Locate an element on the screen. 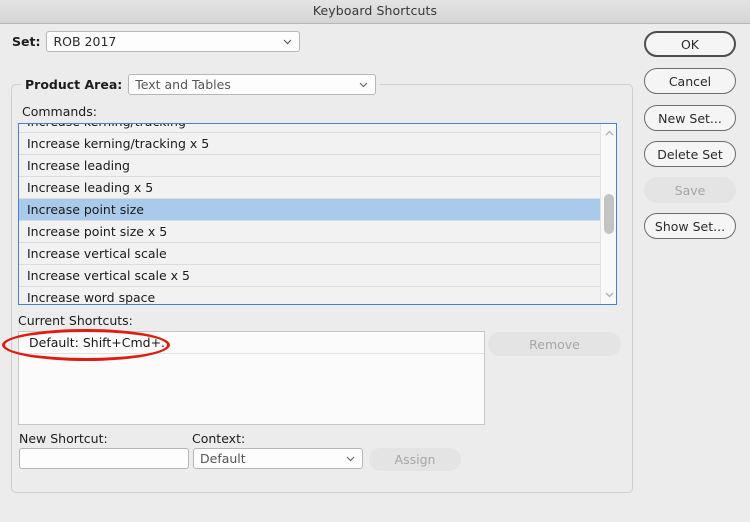  set-dropdown: ROB 2017 is located at coordinates (173, 41).